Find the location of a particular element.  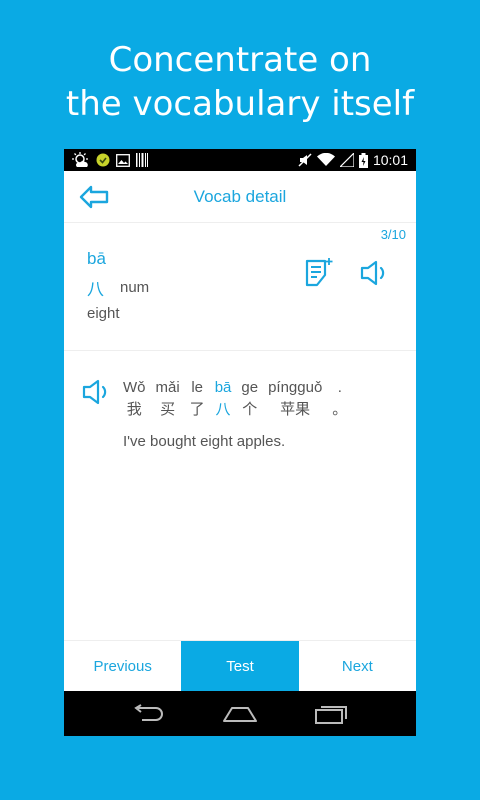

weather-icon is located at coordinates (80, 159).